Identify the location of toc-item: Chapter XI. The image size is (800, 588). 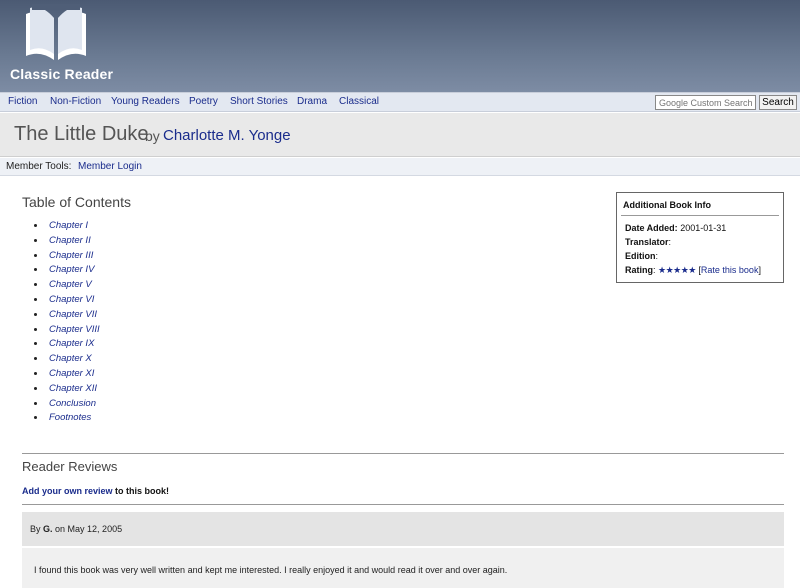
(67, 375).